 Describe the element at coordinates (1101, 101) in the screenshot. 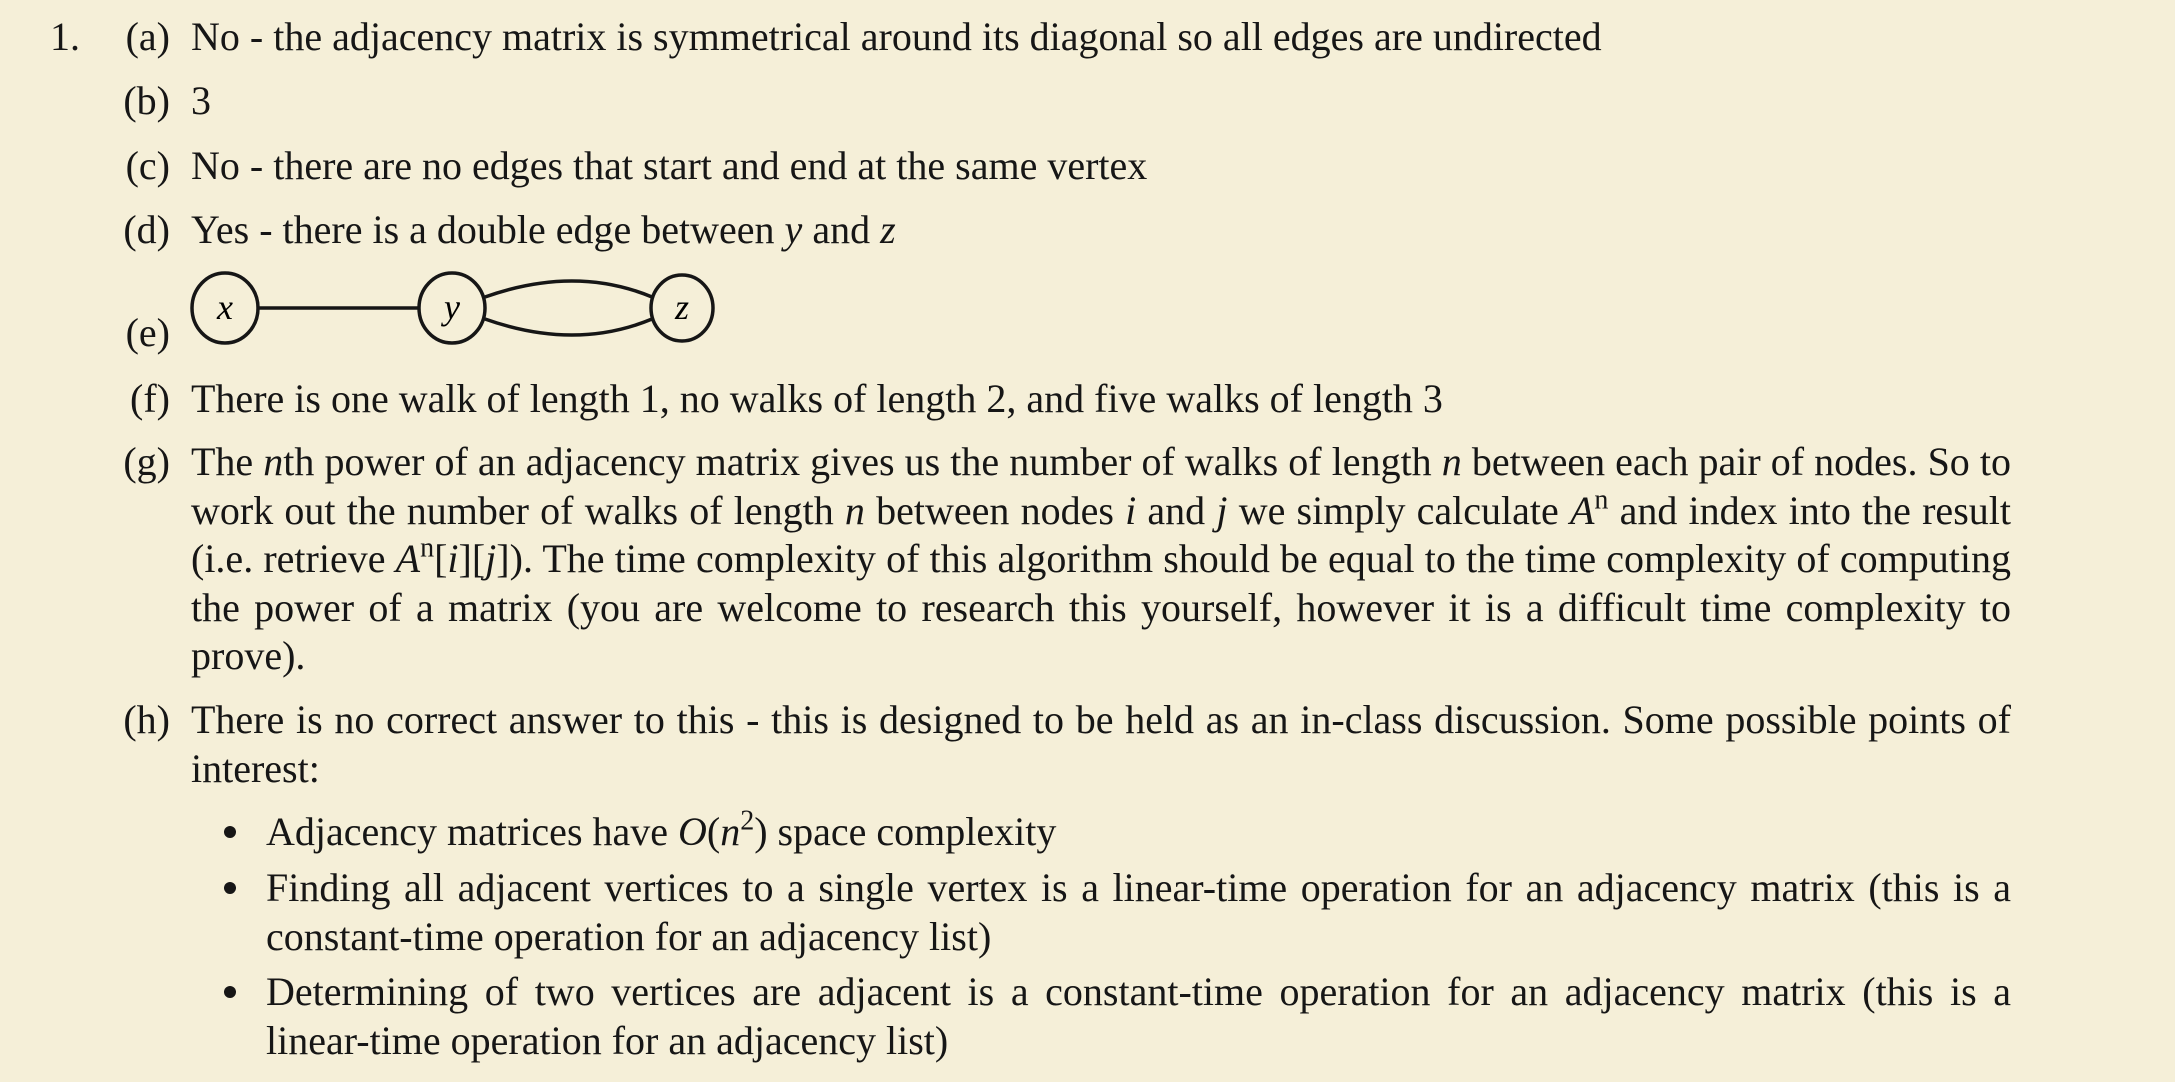

I see `answer-b: 3` at that location.